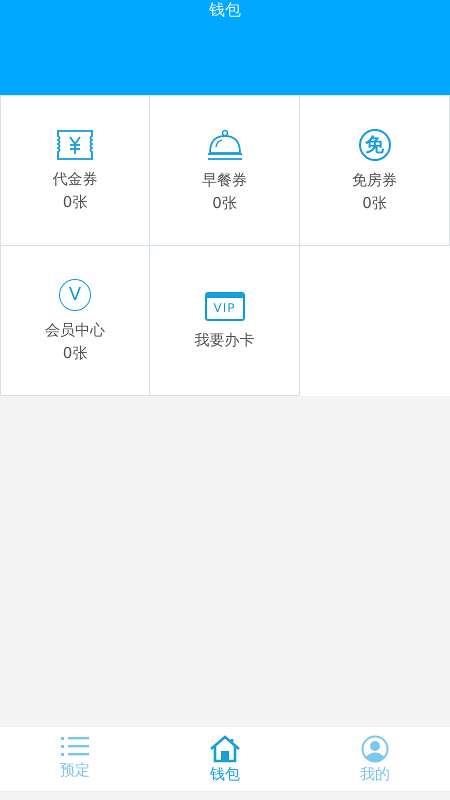 This screenshot has width=450, height=800. Describe the element at coordinates (75, 179) in the screenshot. I see `tile-label: 代金券` at that location.